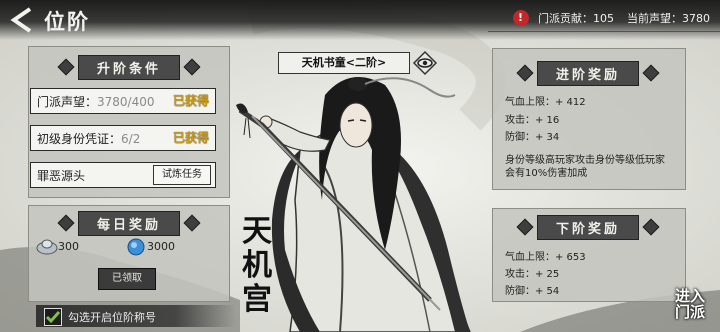 This screenshot has height=332, width=720. I want to click on requirement-label: 门派声望：, so click(67, 102).